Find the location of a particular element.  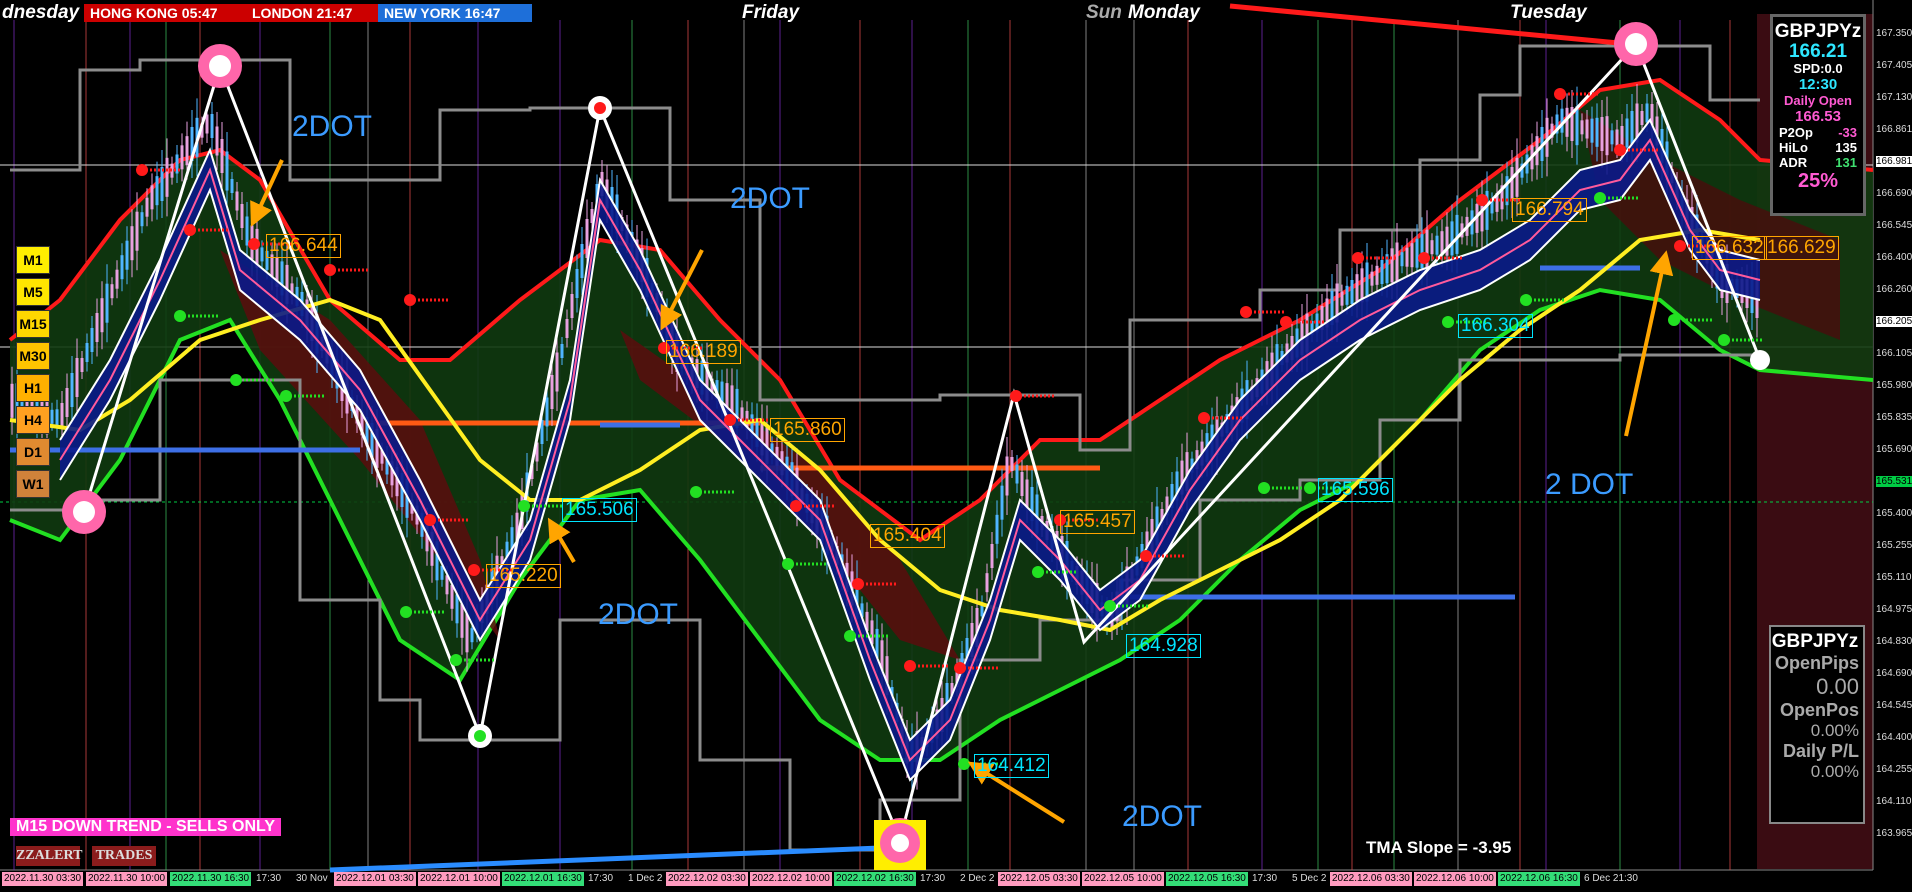

time-tick: 2022.12.01 16:30 is located at coordinates (543, 879).